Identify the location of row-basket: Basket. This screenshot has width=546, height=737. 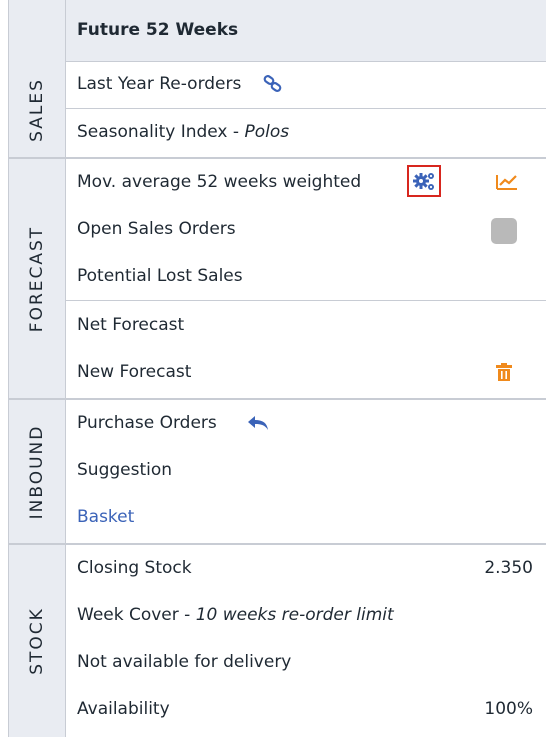
(305, 517).